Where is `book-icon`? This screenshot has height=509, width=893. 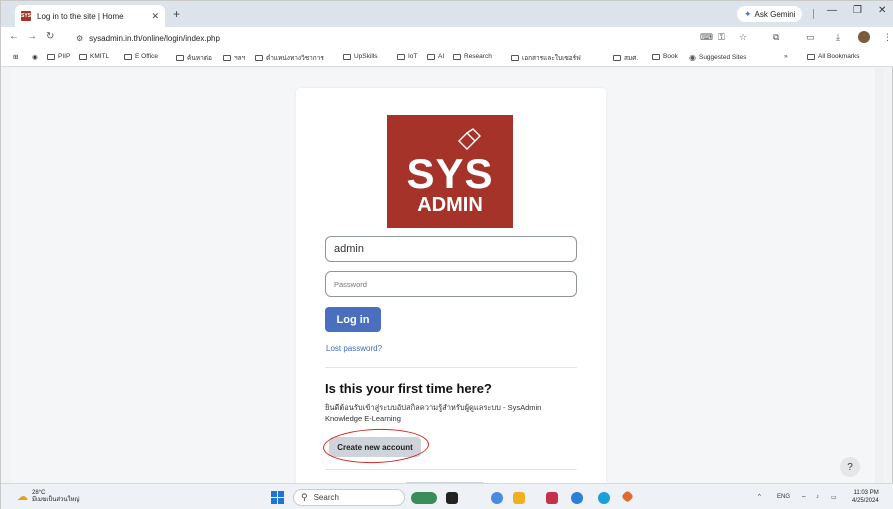 book-icon is located at coordinates (469, 139).